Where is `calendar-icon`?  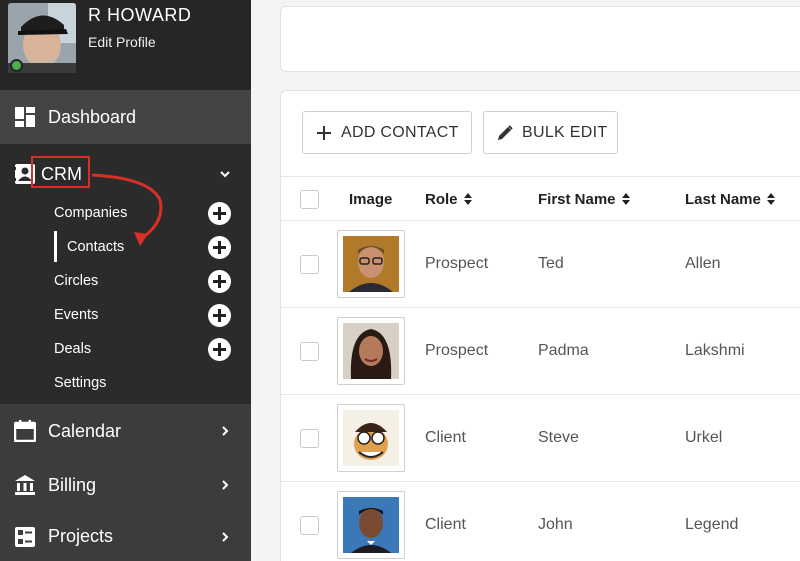 calendar-icon is located at coordinates (25, 431).